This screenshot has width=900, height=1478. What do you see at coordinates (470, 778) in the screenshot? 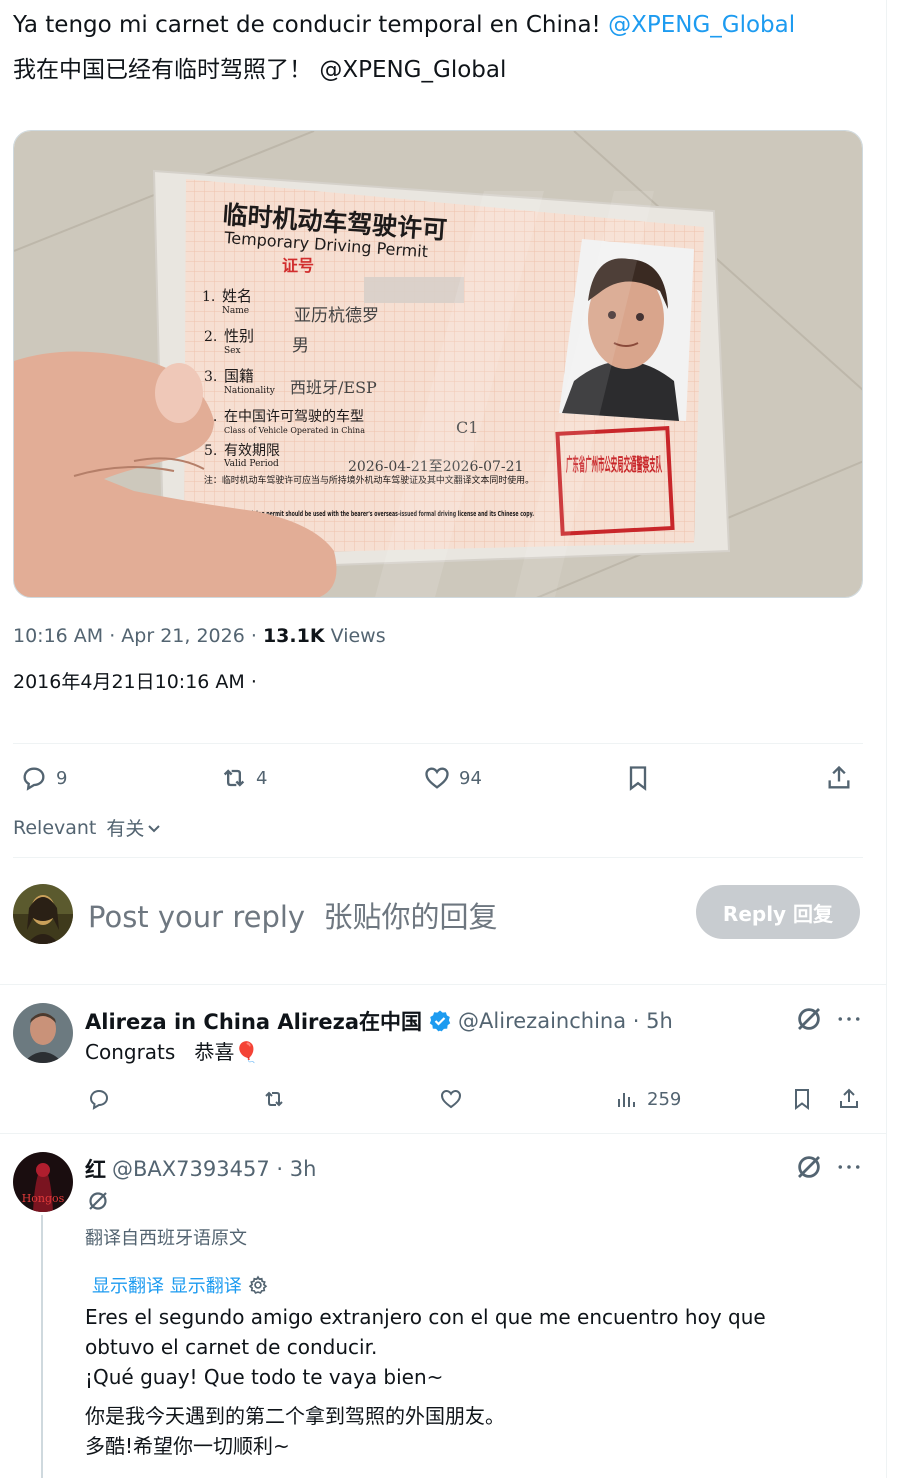
I see `like-count: 94` at bounding box center [470, 778].